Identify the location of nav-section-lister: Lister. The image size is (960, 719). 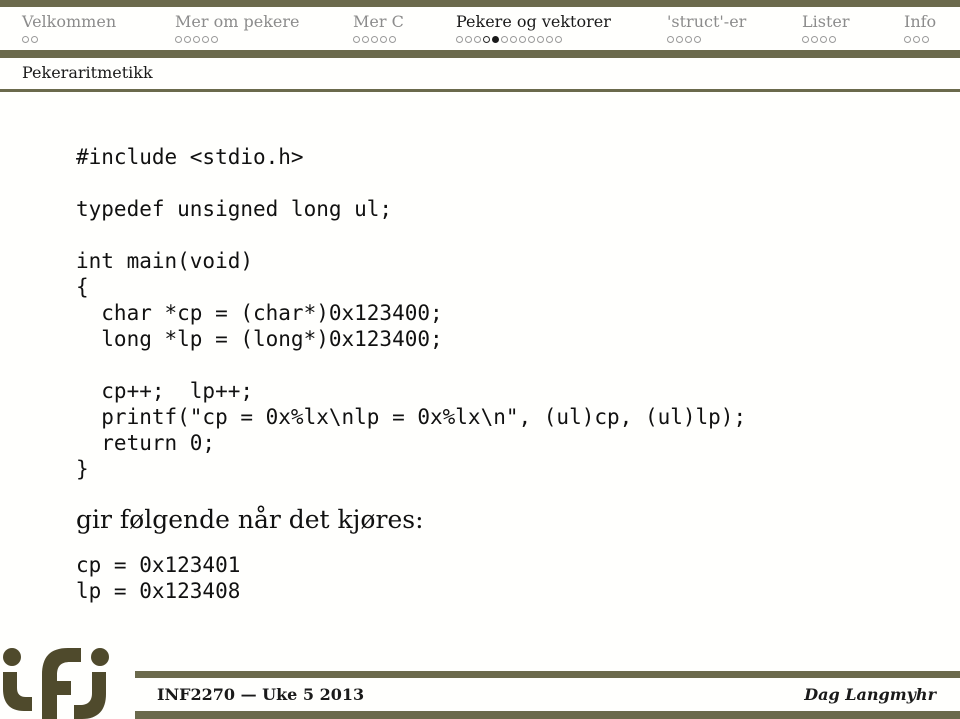
(826, 28).